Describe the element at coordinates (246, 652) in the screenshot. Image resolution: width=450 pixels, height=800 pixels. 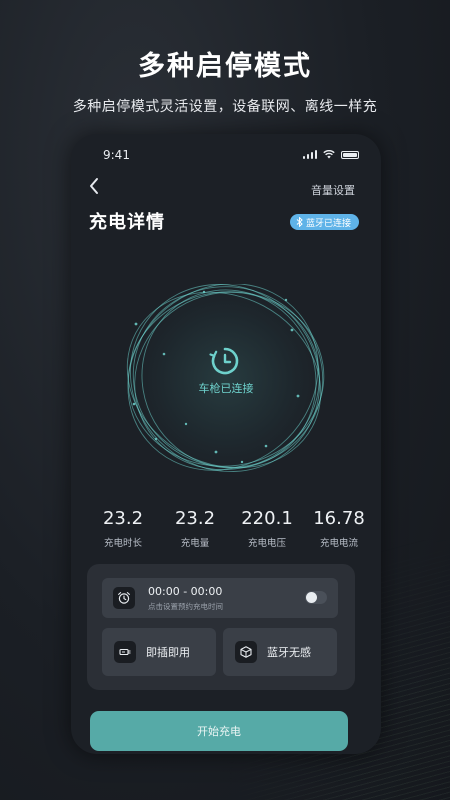
I see `cube-icon` at that location.